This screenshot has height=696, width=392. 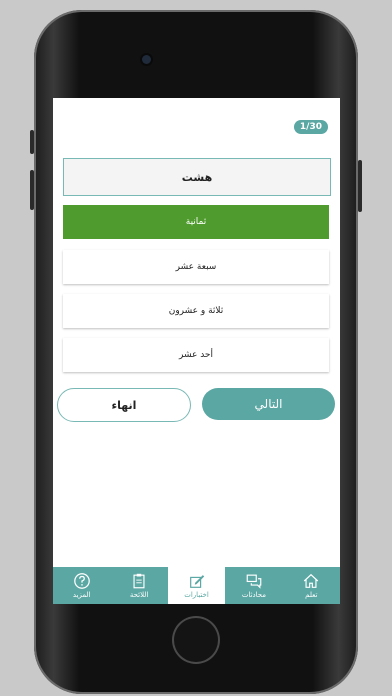 I want to click on tab-more: المزيد, so click(x=81, y=585).